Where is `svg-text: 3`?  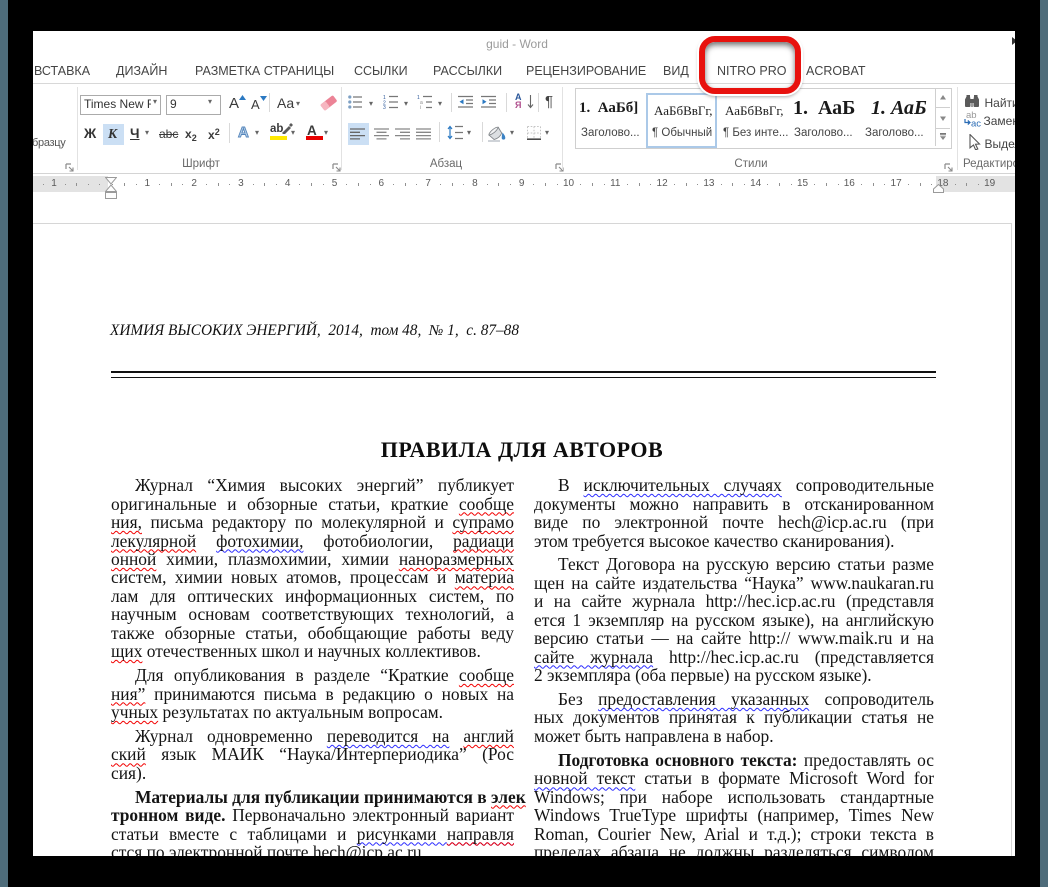 svg-text: 3 is located at coordinates (384, 107).